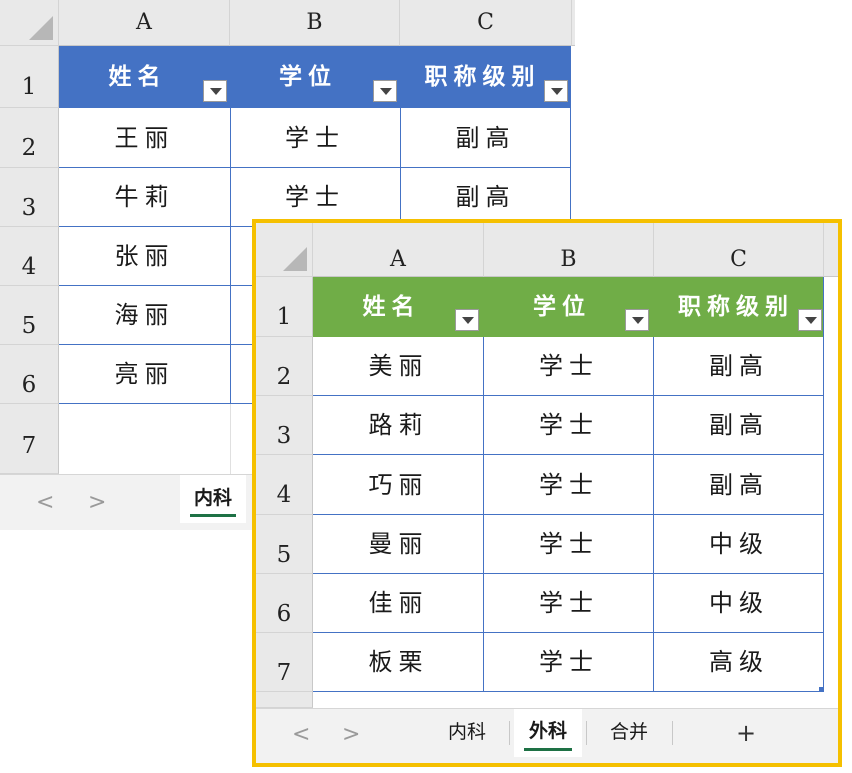 This screenshot has height=773, width=852. Describe the element at coordinates (821, 689) in the screenshot. I see `table-resize-handle` at that location.